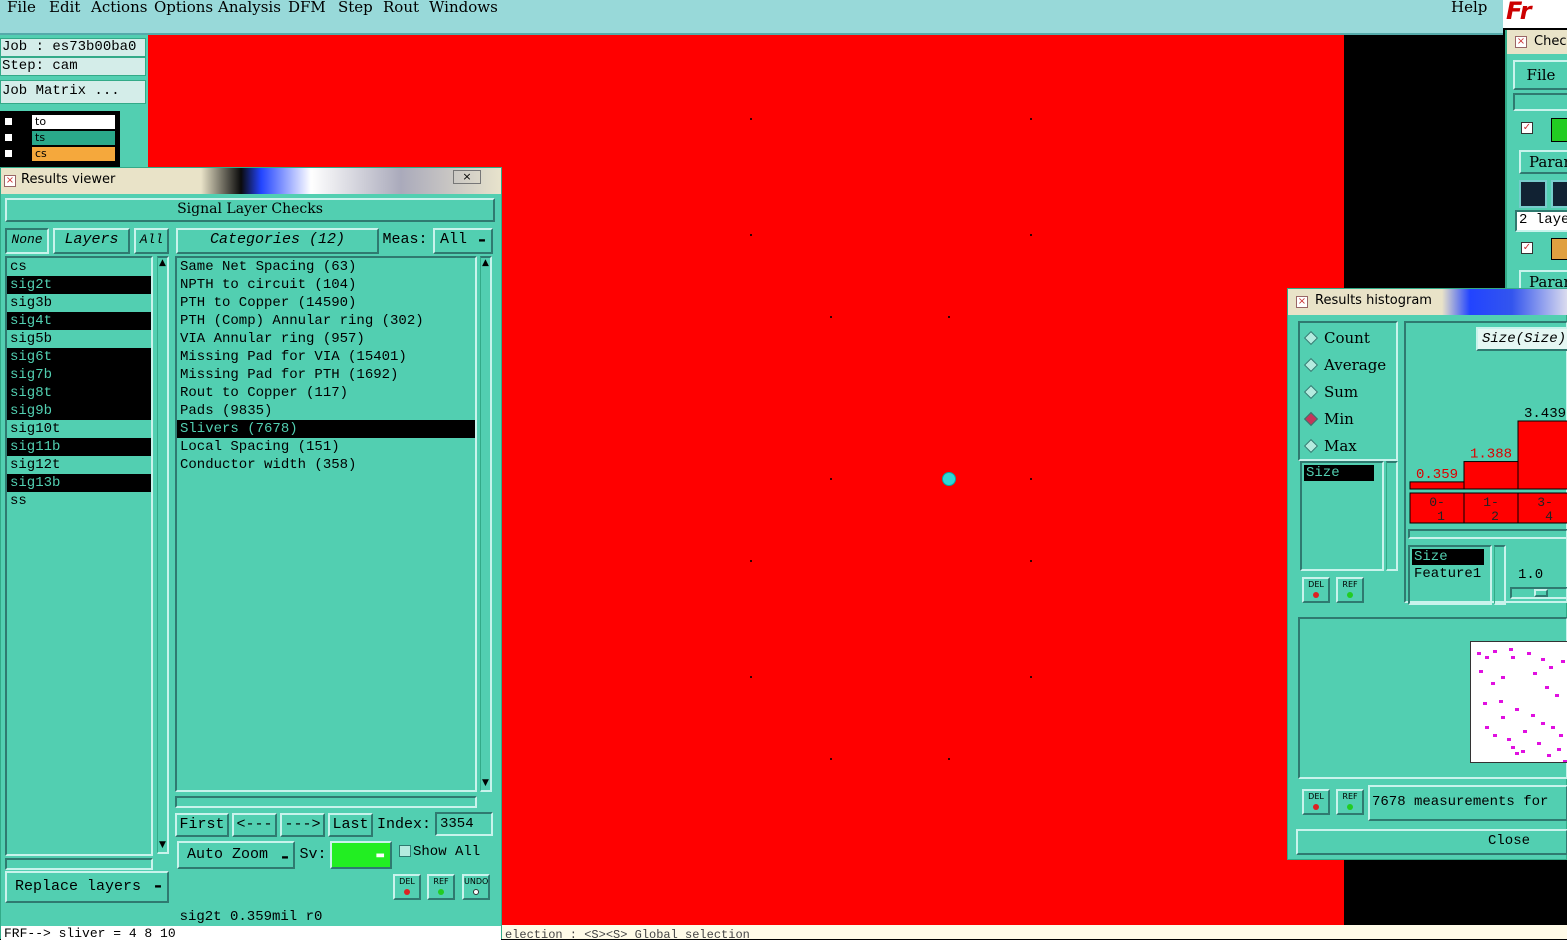 Image resolution: width=1567 pixels, height=940 pixels. What do you see at coordinates (1469, 8) in the screenshot?
I see `menu-help: Help` at bounding box center [1469, 8].